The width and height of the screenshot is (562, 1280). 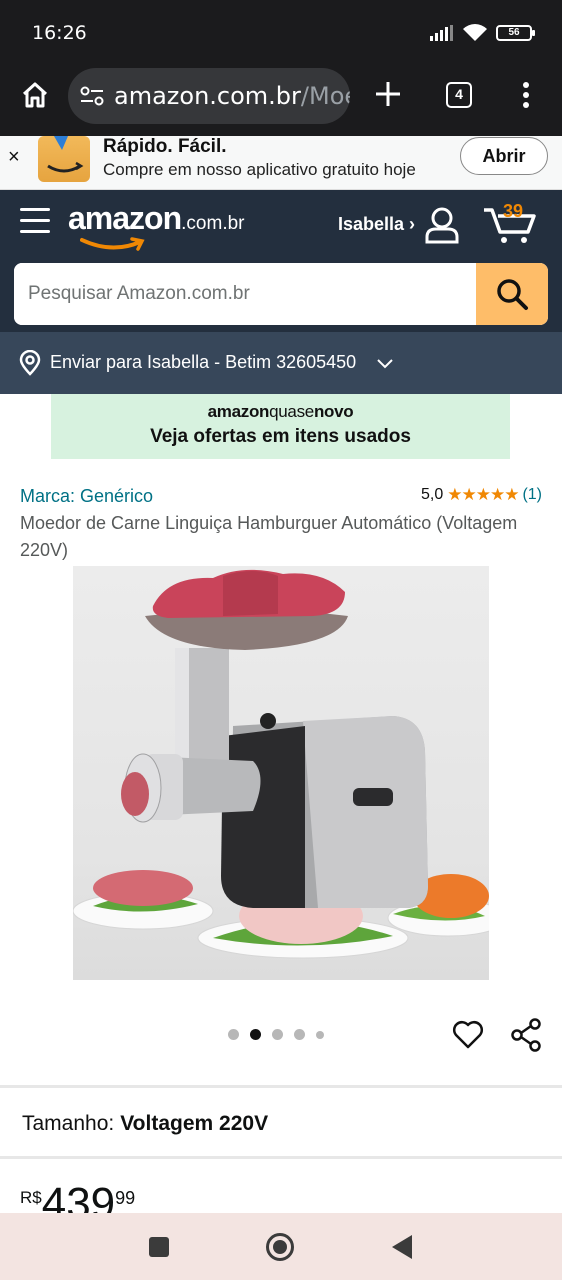 What do you see at coordinates (194, 1123) in the screenshot?
I see `size-value: Voltagem 220V` at bounding box center [194, 1123].